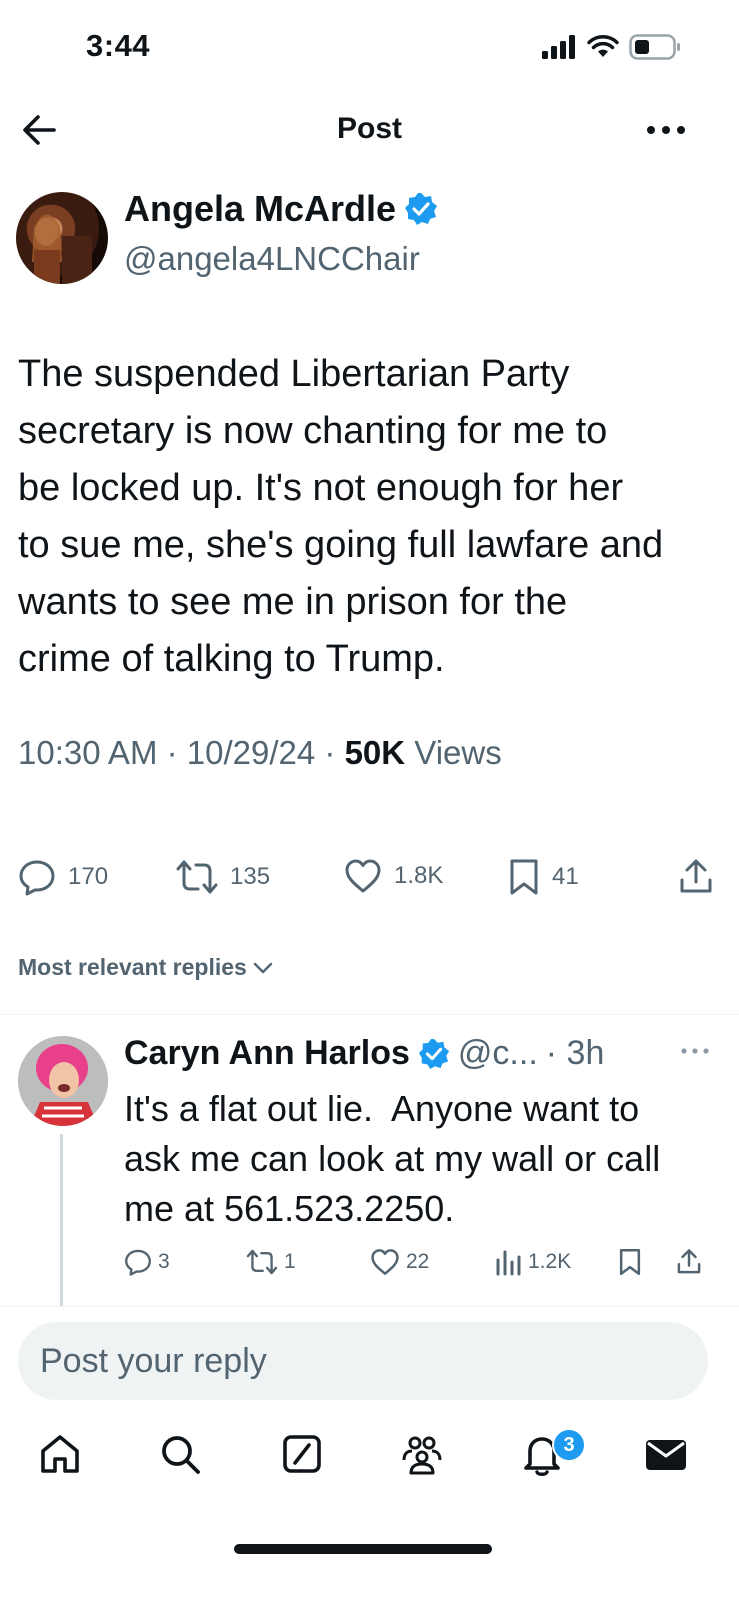 This screenshot has width=739, height=1600. What do you see at coordinates (543, 877) in the screenshot?
I see `bookmark-button: 41` at bounding box center [543, 877].